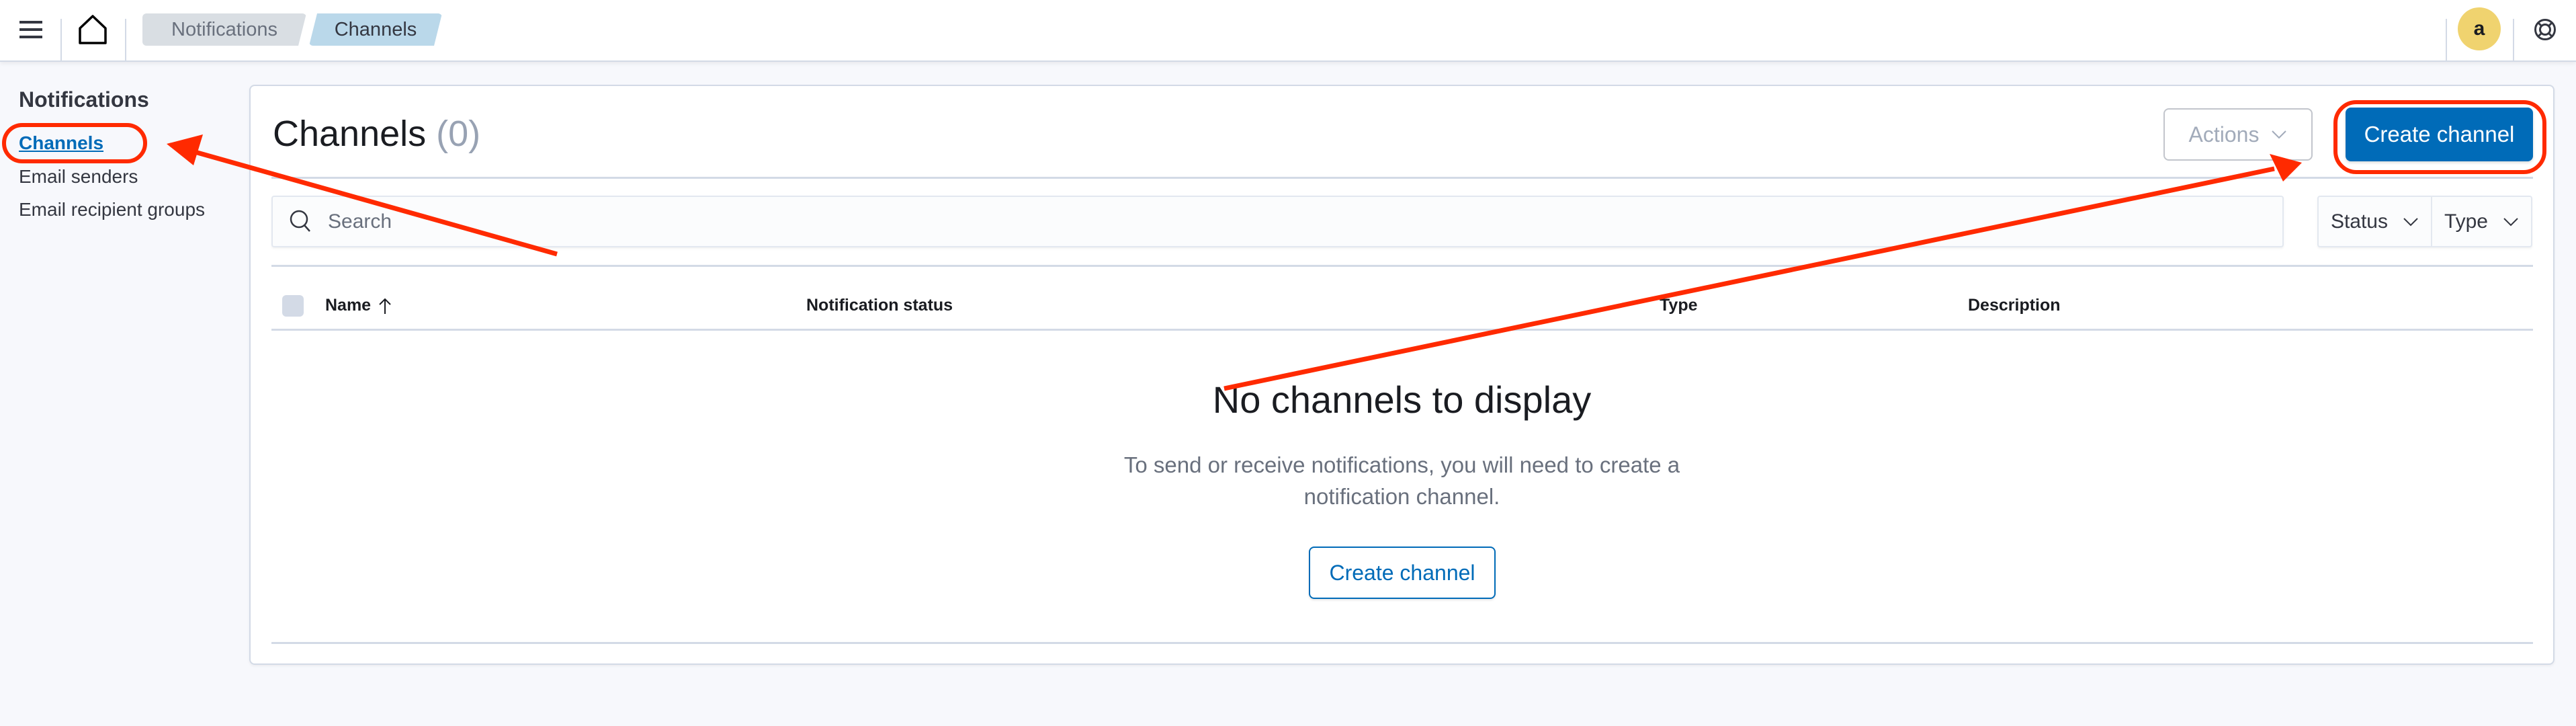 This screenshot has width=2576, height=726. I want to click on help-lifebuoy-icon, so click(2545, 30).